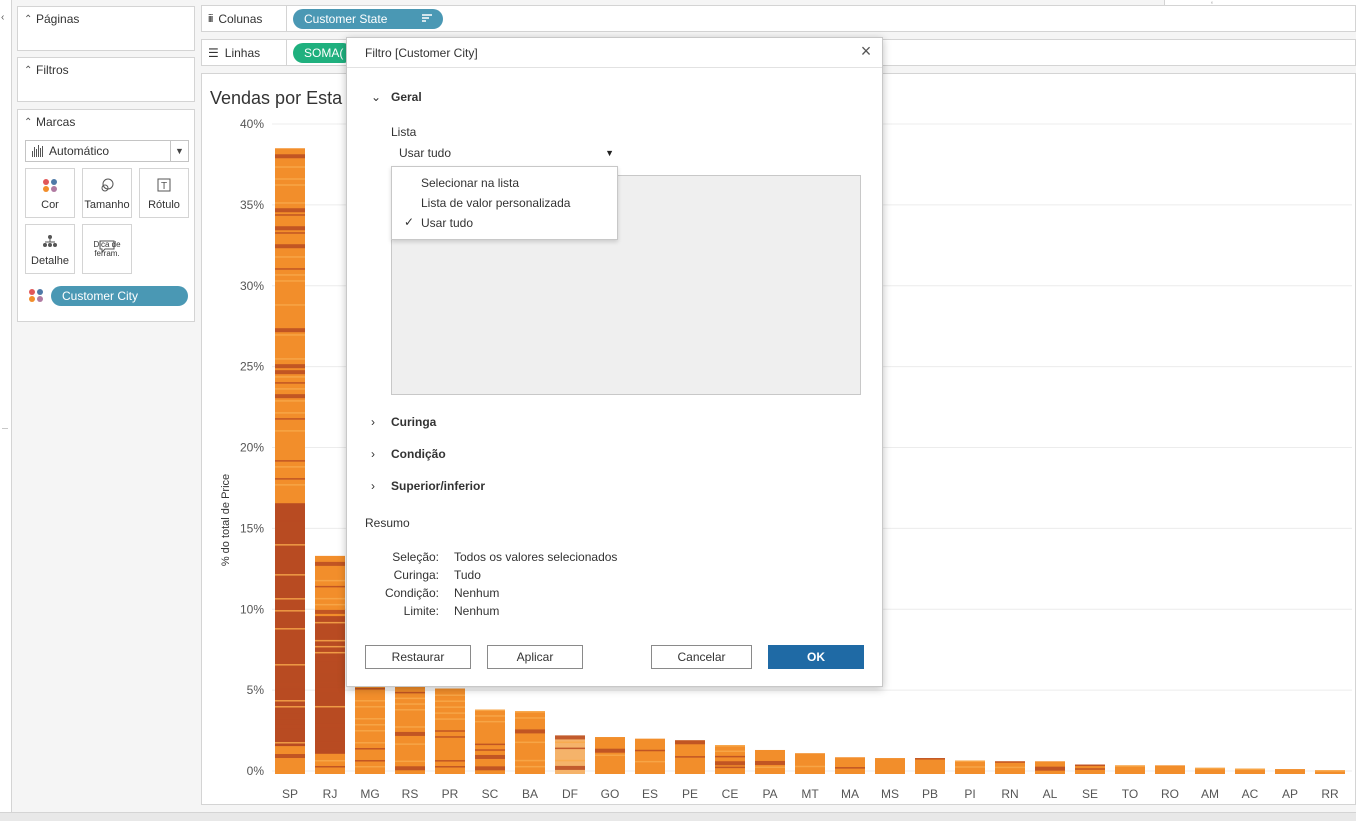  I want to click on bar-pi, so click(970, 767).